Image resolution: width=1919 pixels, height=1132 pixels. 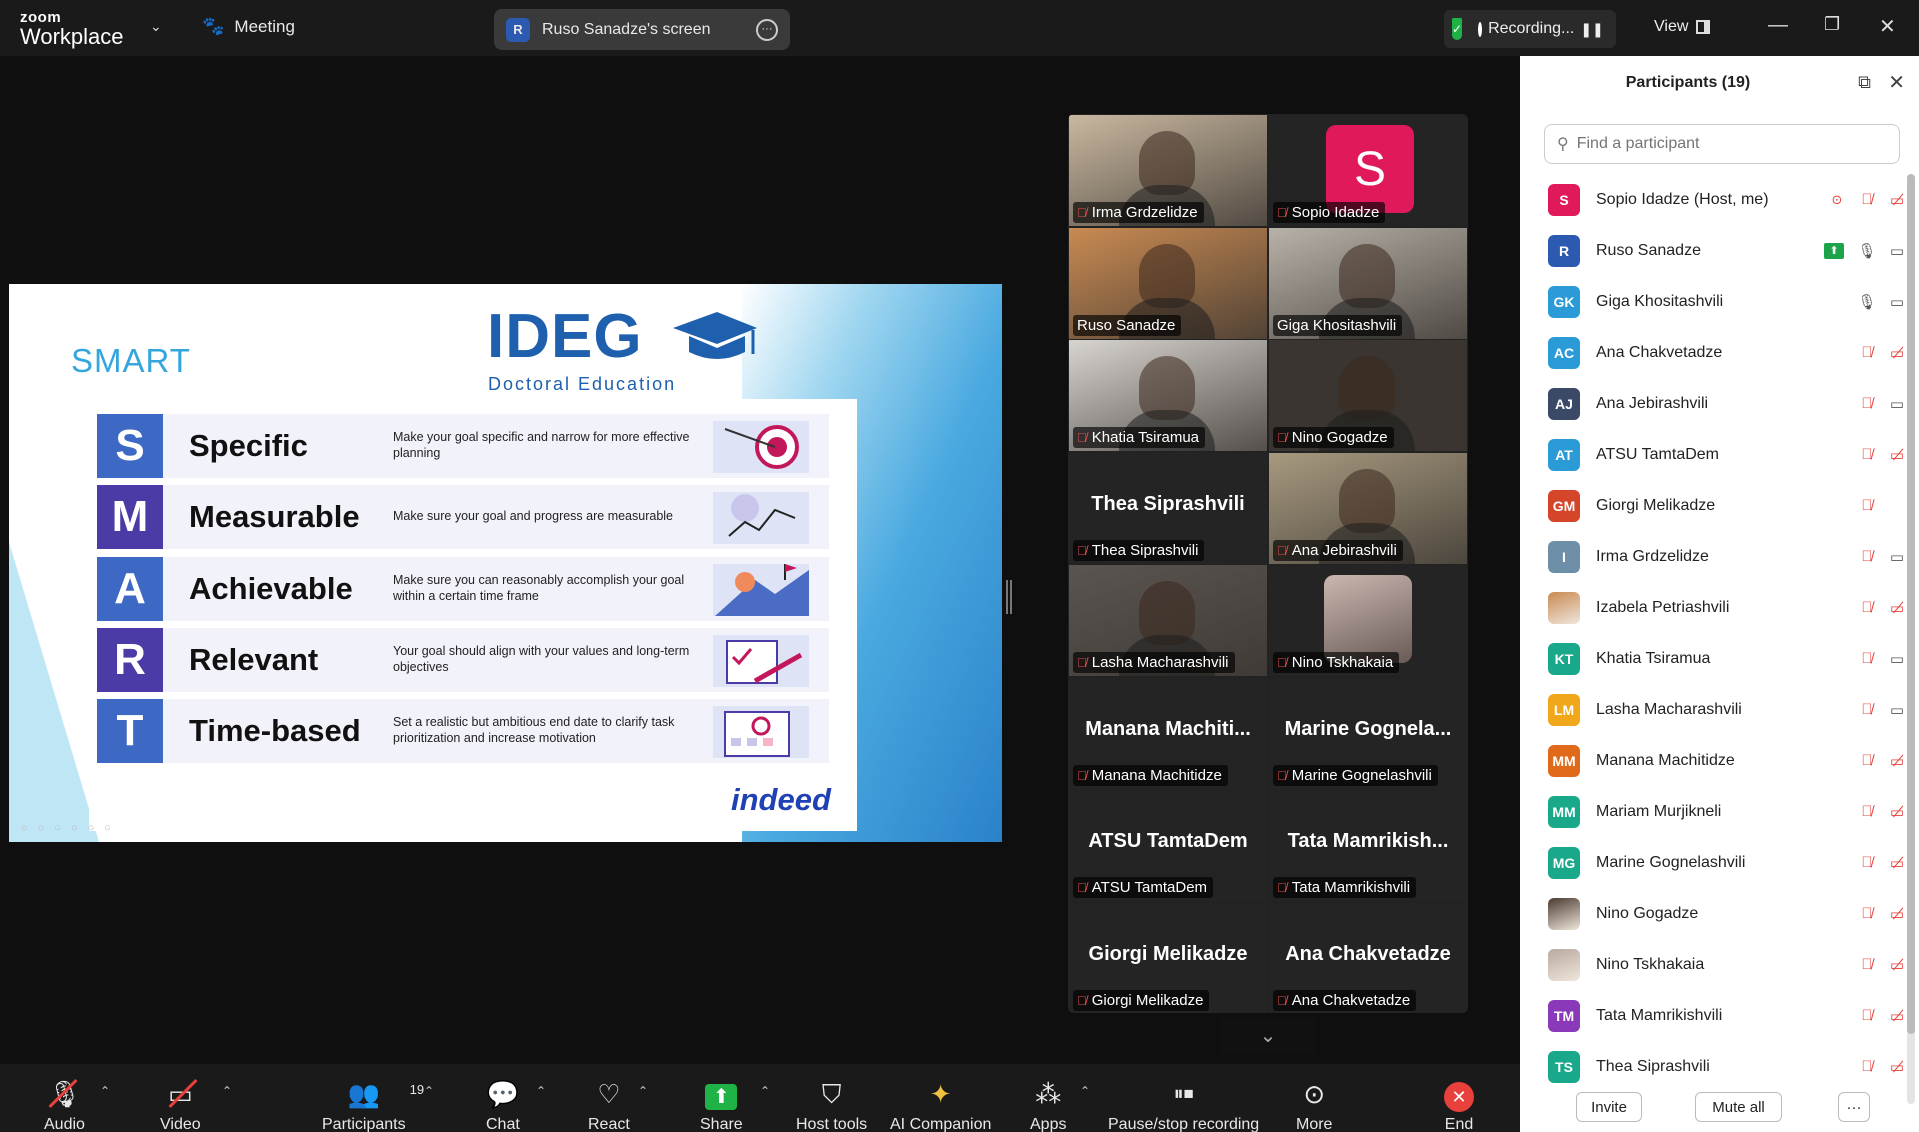 What do you see at coordinates (1716, 352) in the screenshot?
I see `participant-row: AC Ana Chakvetadze 🎙̸ ▭̸` at bounding box center [1716, 352].